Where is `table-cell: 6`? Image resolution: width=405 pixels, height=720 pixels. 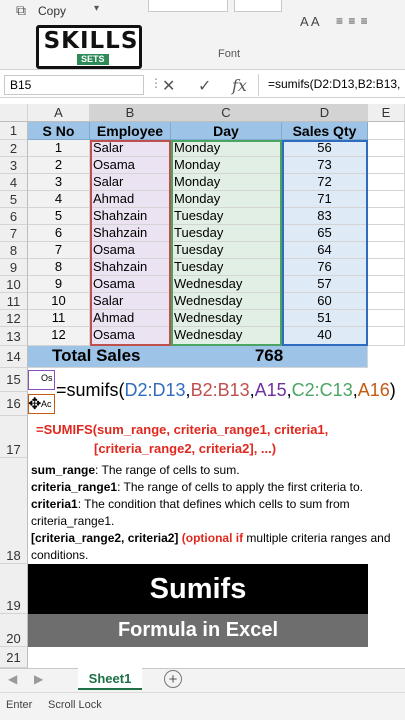 table-cell: 6 is located at coordinates (59, 233).